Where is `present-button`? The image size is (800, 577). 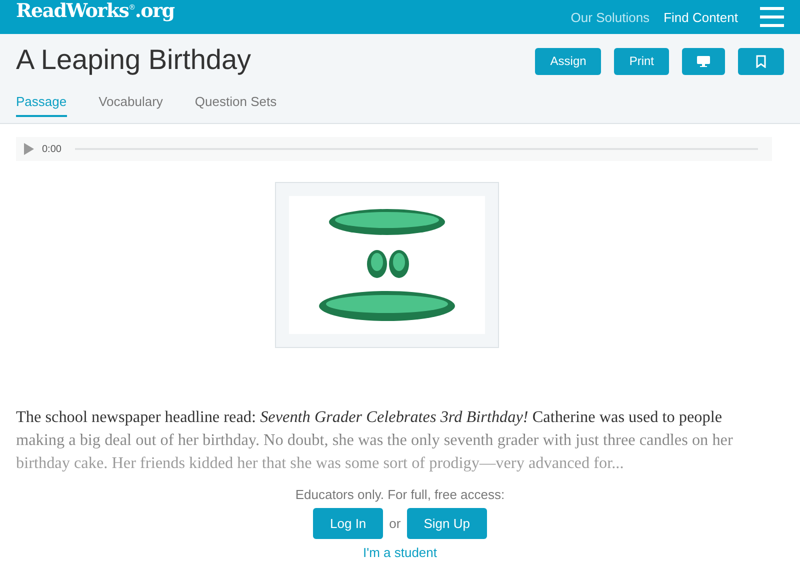
present-button is located at coordinates (703, 61).